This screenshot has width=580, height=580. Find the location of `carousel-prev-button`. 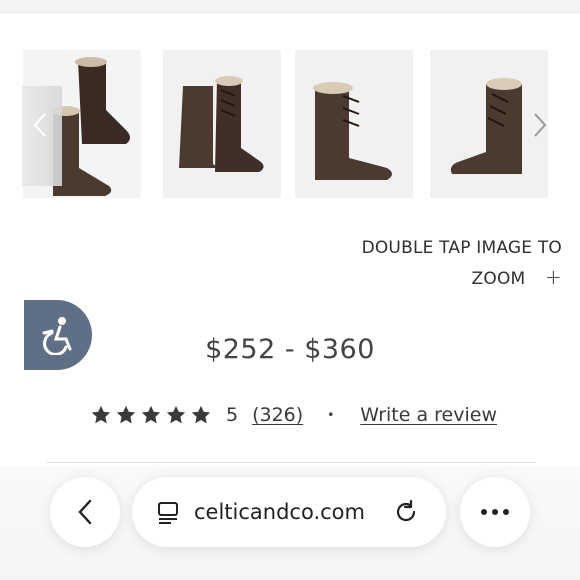

carousel-prev-button is located at coordinates (40, 125).